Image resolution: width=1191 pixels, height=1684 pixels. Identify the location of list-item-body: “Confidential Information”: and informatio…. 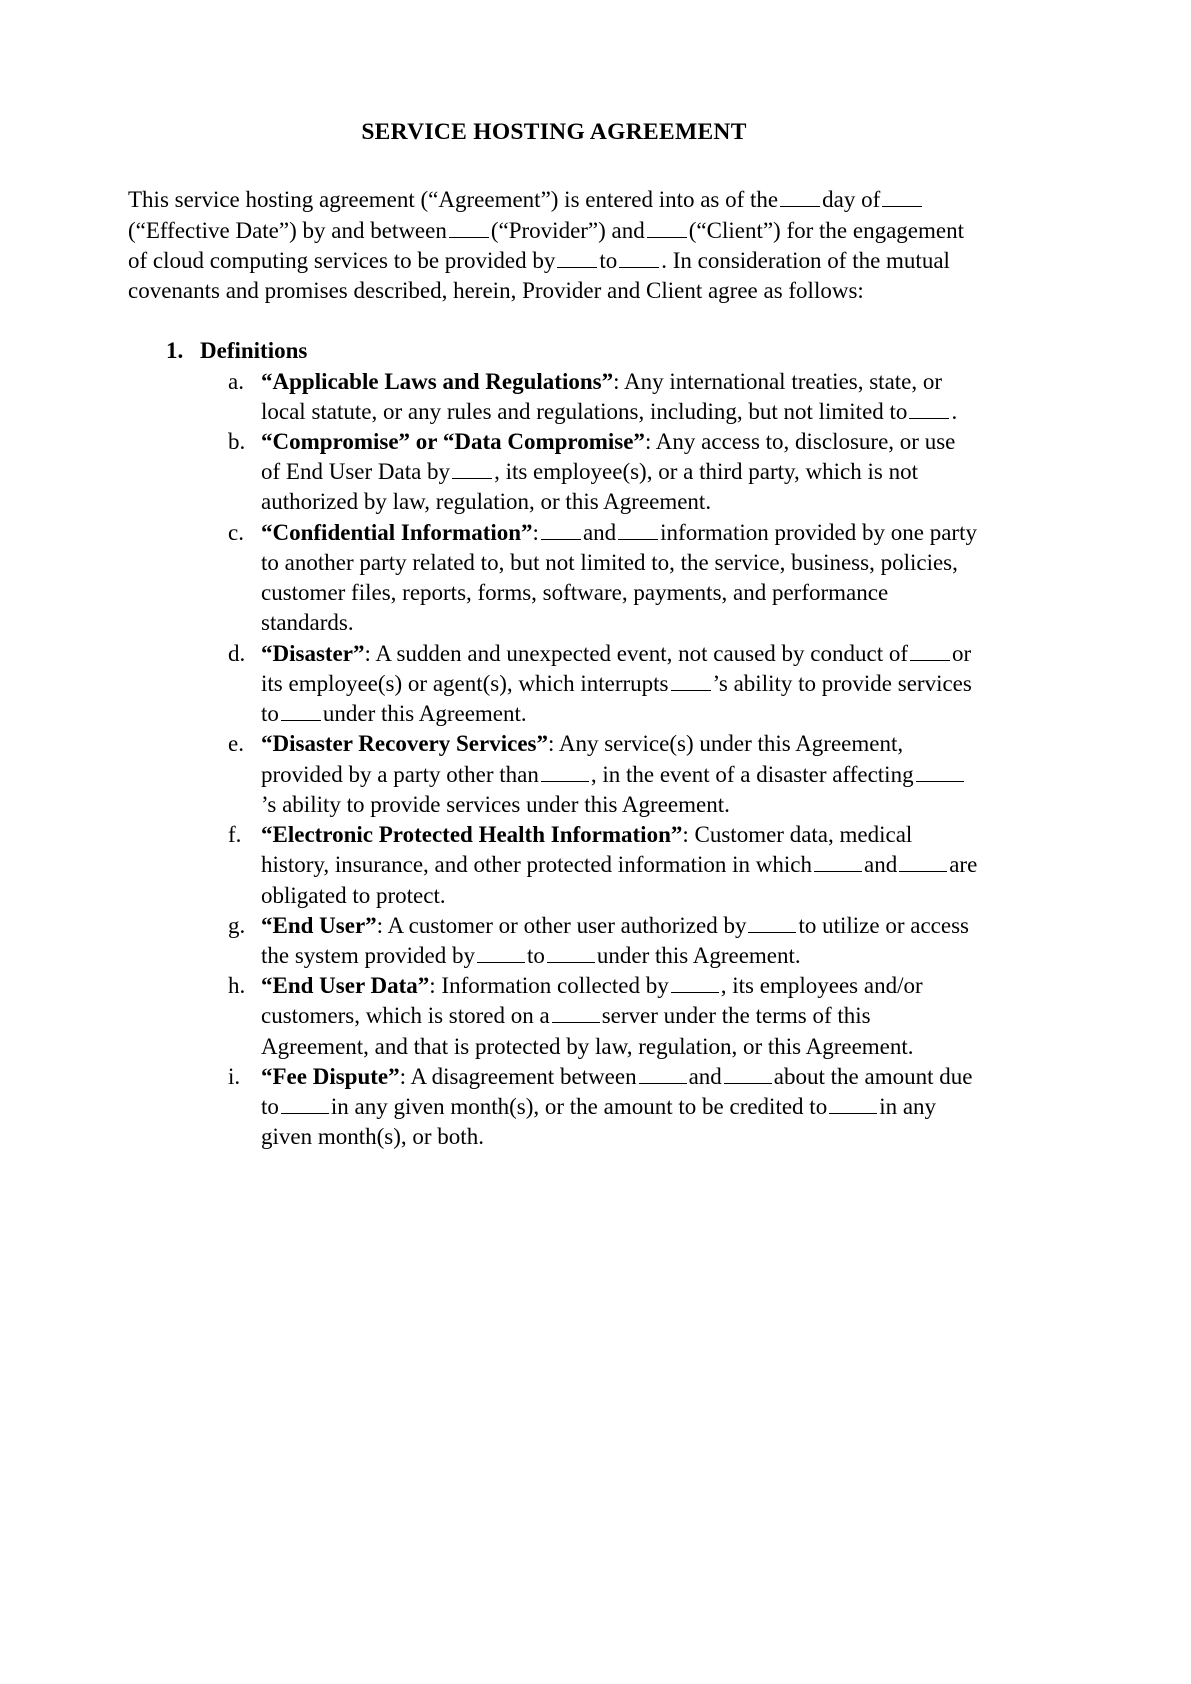
(620, 578).